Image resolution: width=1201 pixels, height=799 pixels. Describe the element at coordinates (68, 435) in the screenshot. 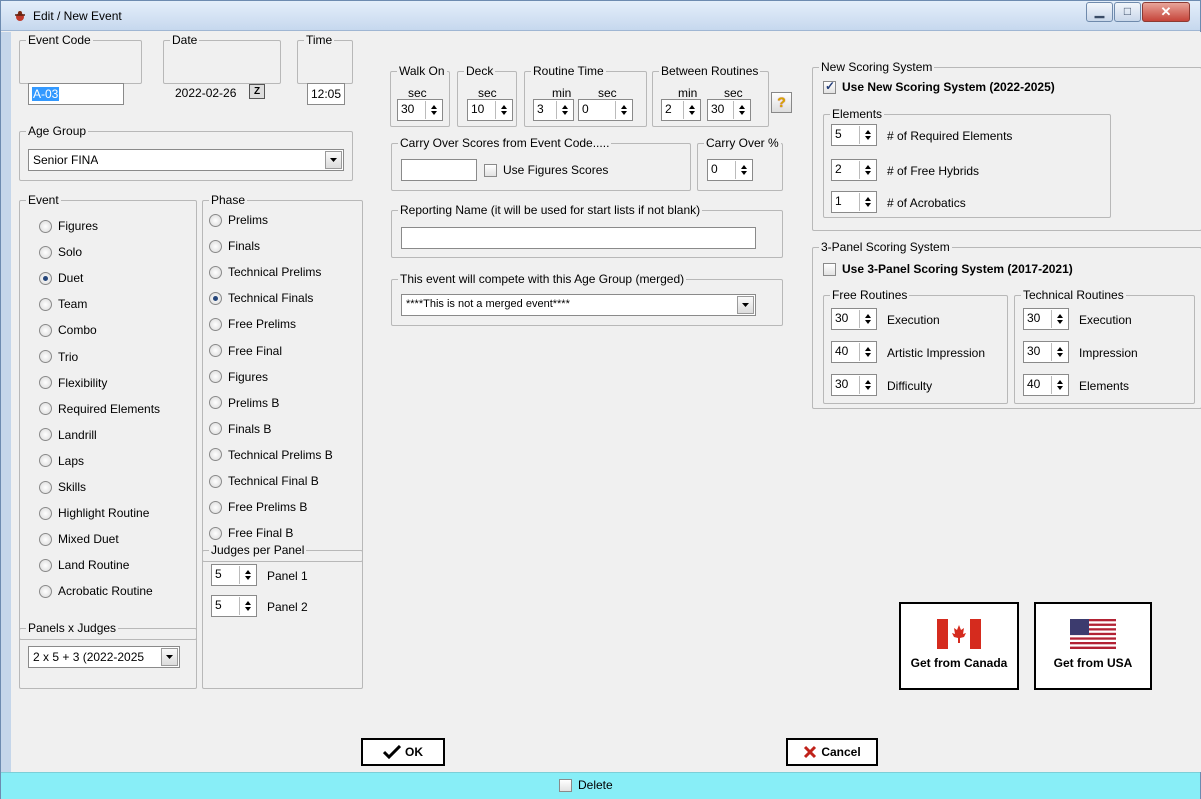

I see `event-radio-landrill: Landrill` at that location.